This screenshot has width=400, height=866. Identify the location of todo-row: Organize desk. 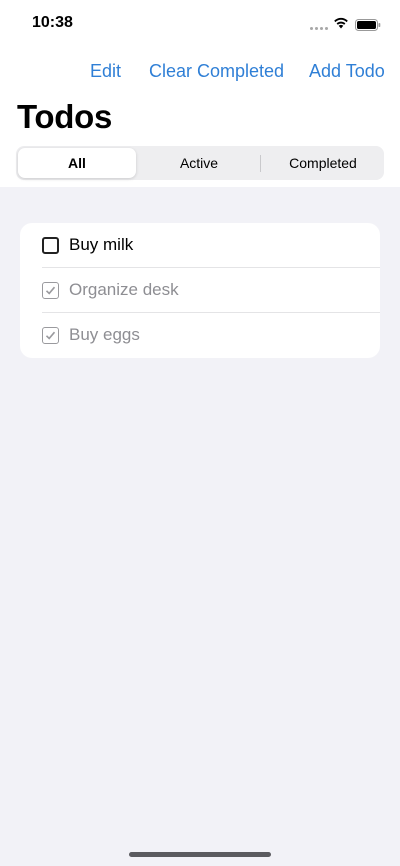
(200, 290).